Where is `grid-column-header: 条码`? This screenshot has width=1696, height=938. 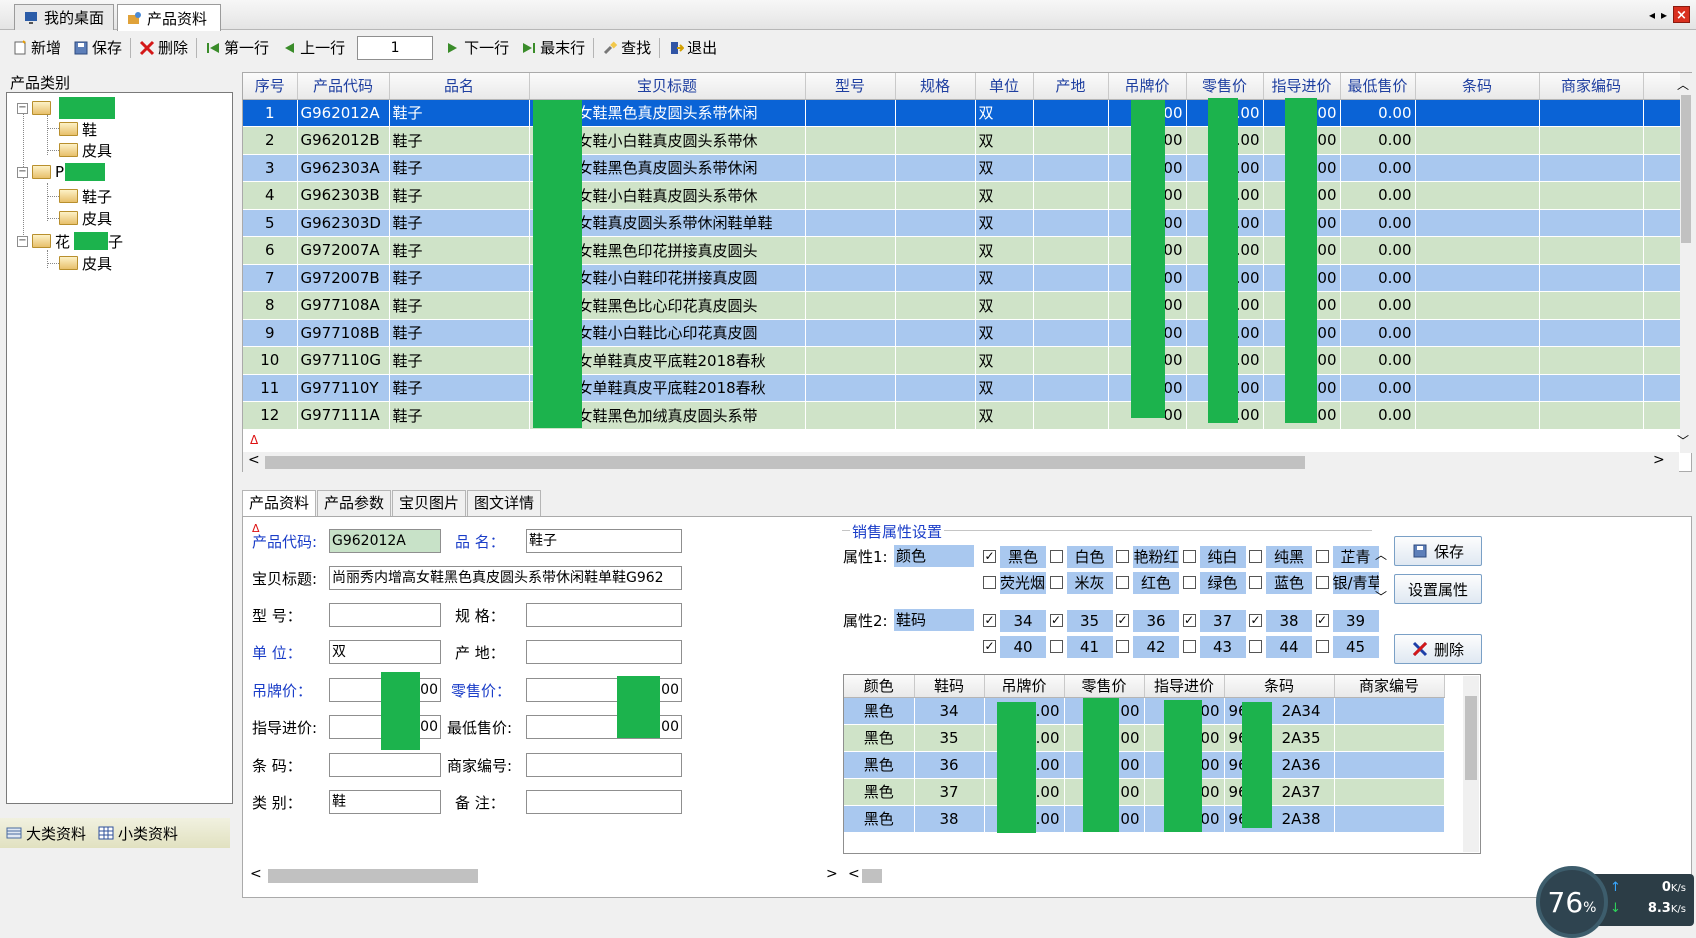 grid-column-header: 条码 is located at coordinates (1477, 86).